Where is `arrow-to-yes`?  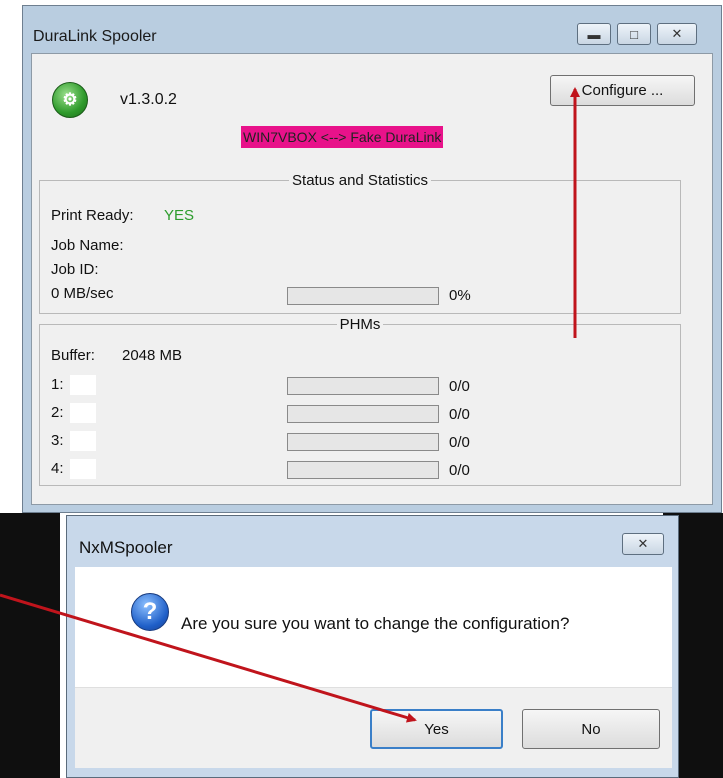 arrow-to-yes is located at coordinates (208, 658).